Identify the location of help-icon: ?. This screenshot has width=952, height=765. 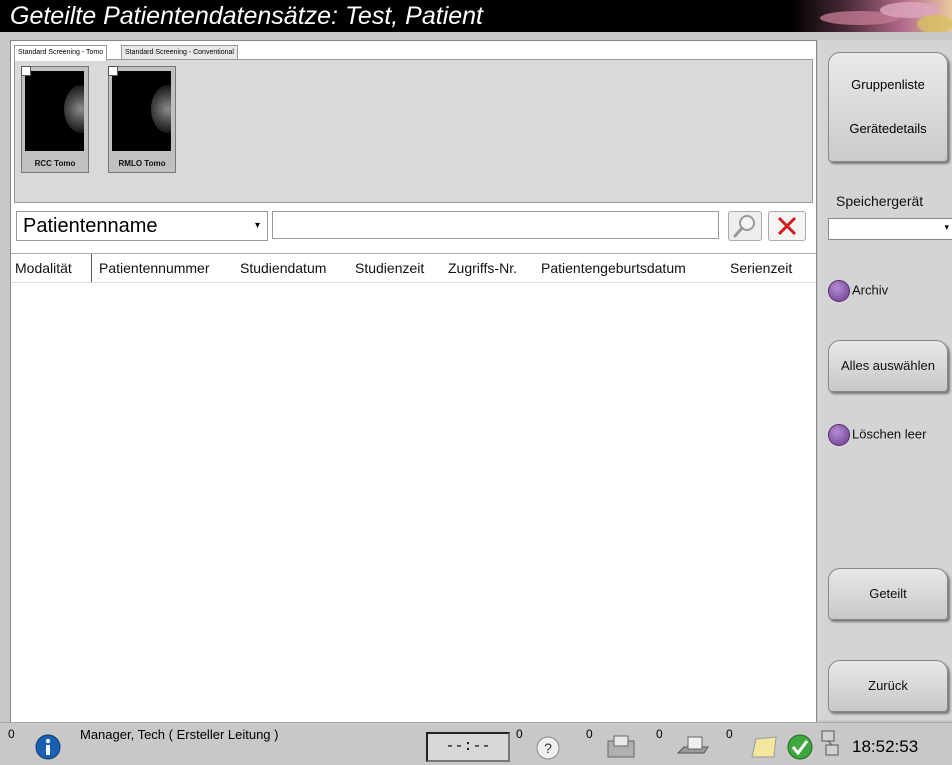
(548, 748).